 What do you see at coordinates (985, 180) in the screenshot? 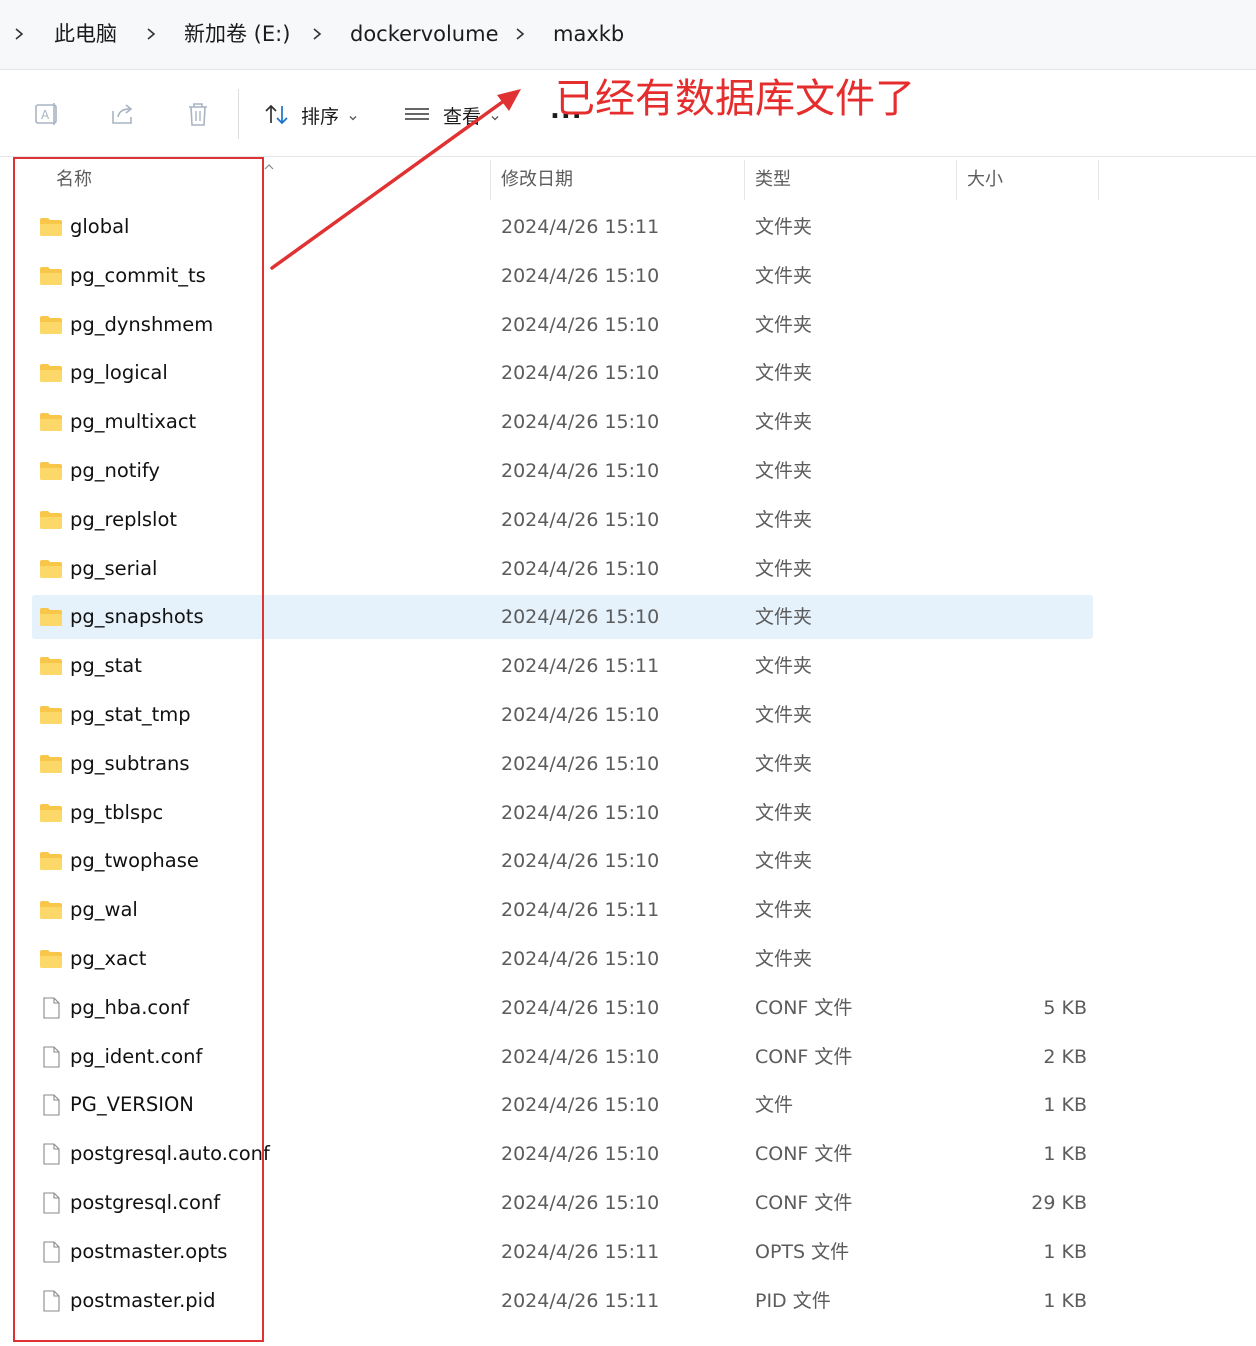
I see `column-header-size: 大小` at bounding box center [985, 180].